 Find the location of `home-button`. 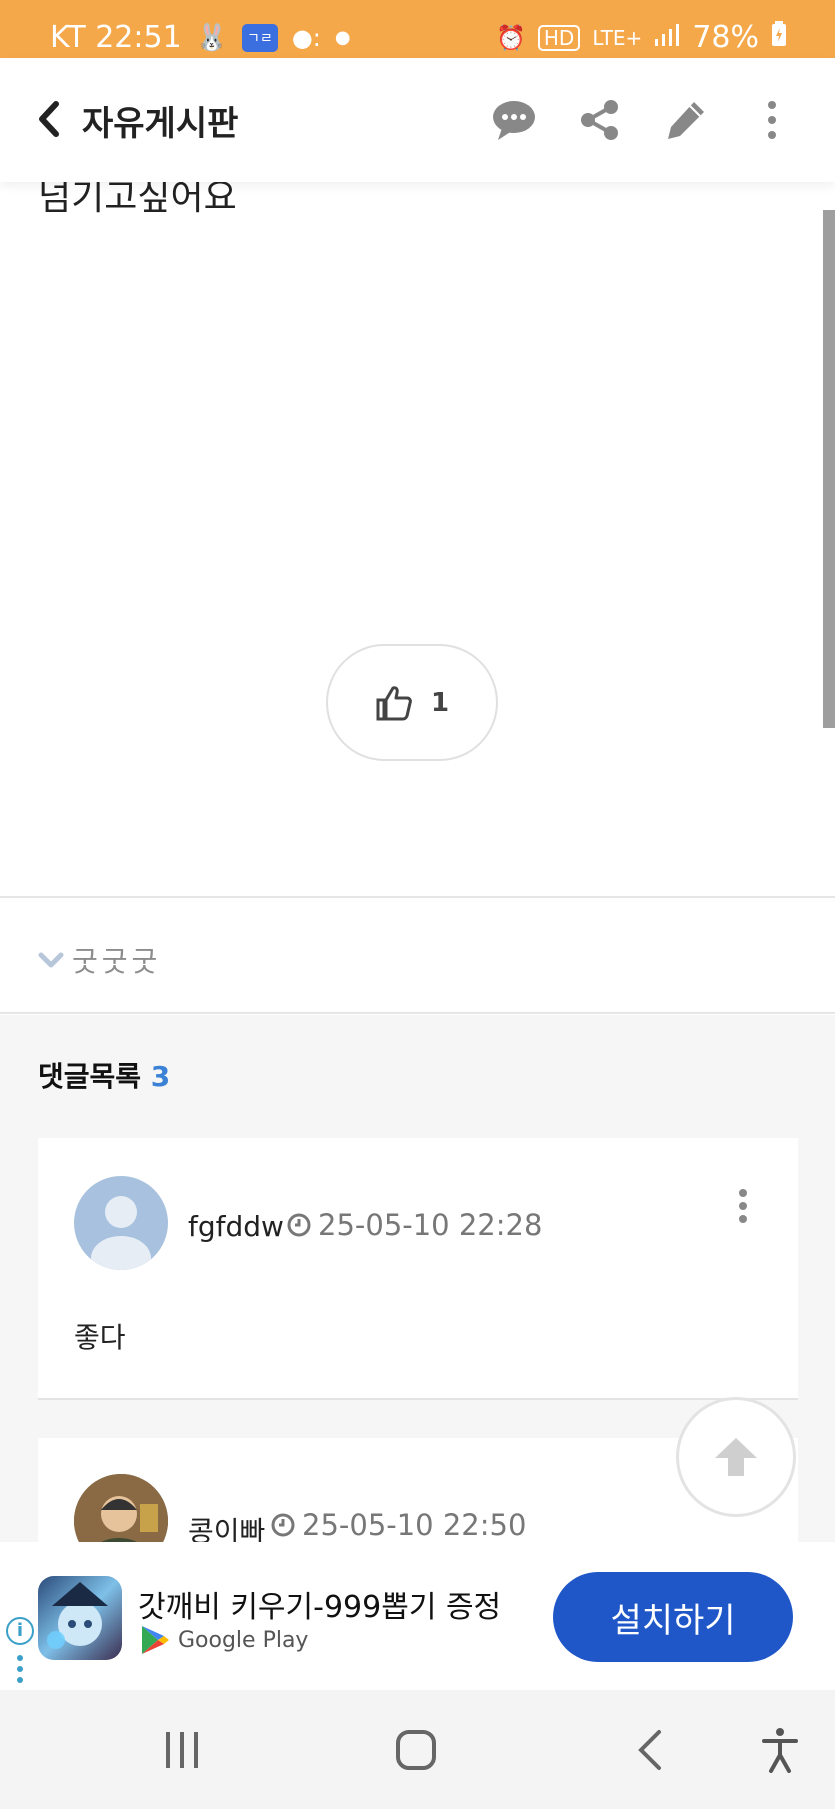

home-button is located at coordinates (416, 1750).